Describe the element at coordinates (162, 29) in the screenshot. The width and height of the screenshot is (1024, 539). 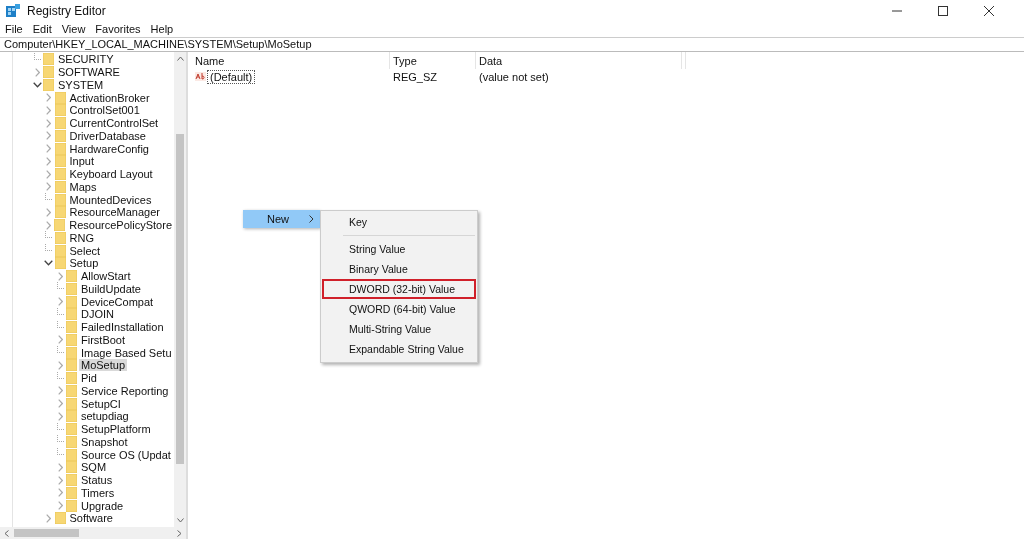
I see `menu-item: Help` at that location.